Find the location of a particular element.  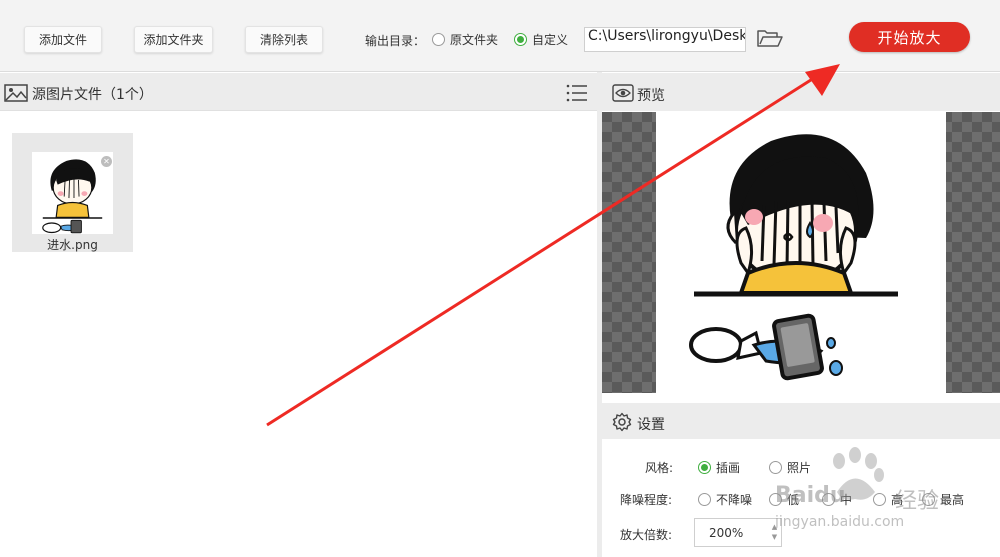

scale-stepper: 200% ▲ ▼ is located at coordinates (738, 532).